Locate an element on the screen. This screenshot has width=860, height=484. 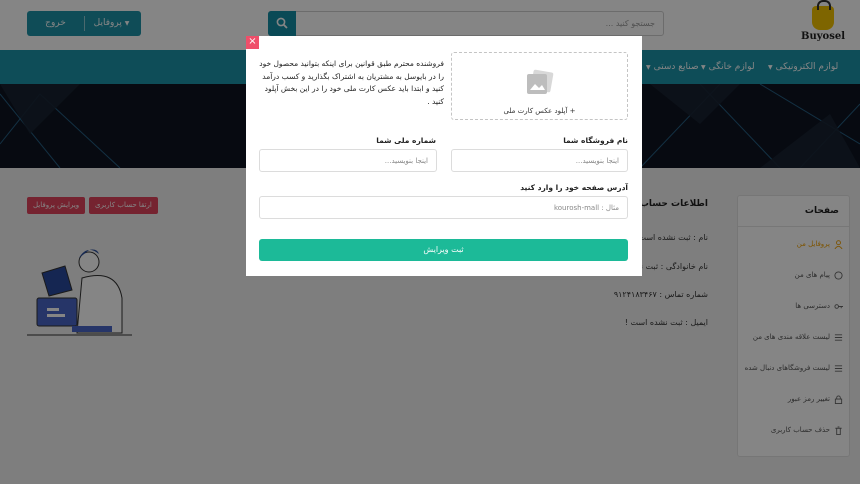
id-card-upload-area: + آپلود عکس کارت ملی is located at coordinates (539, 86).